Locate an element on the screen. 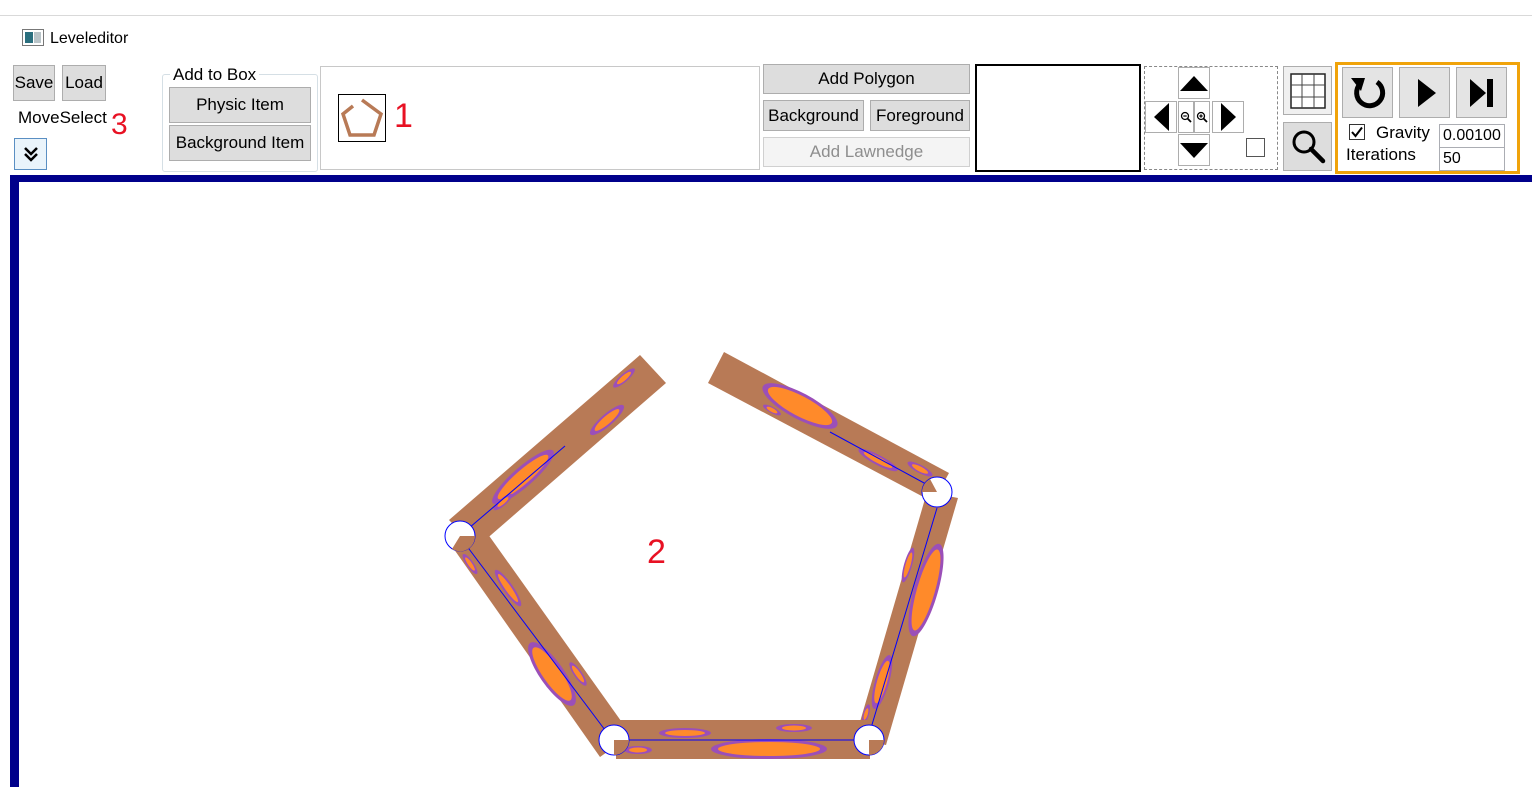 Image resolution: width=1532 pixels, height=787 pixels. annotation-2: 2 is located at coordinates (656, 552).